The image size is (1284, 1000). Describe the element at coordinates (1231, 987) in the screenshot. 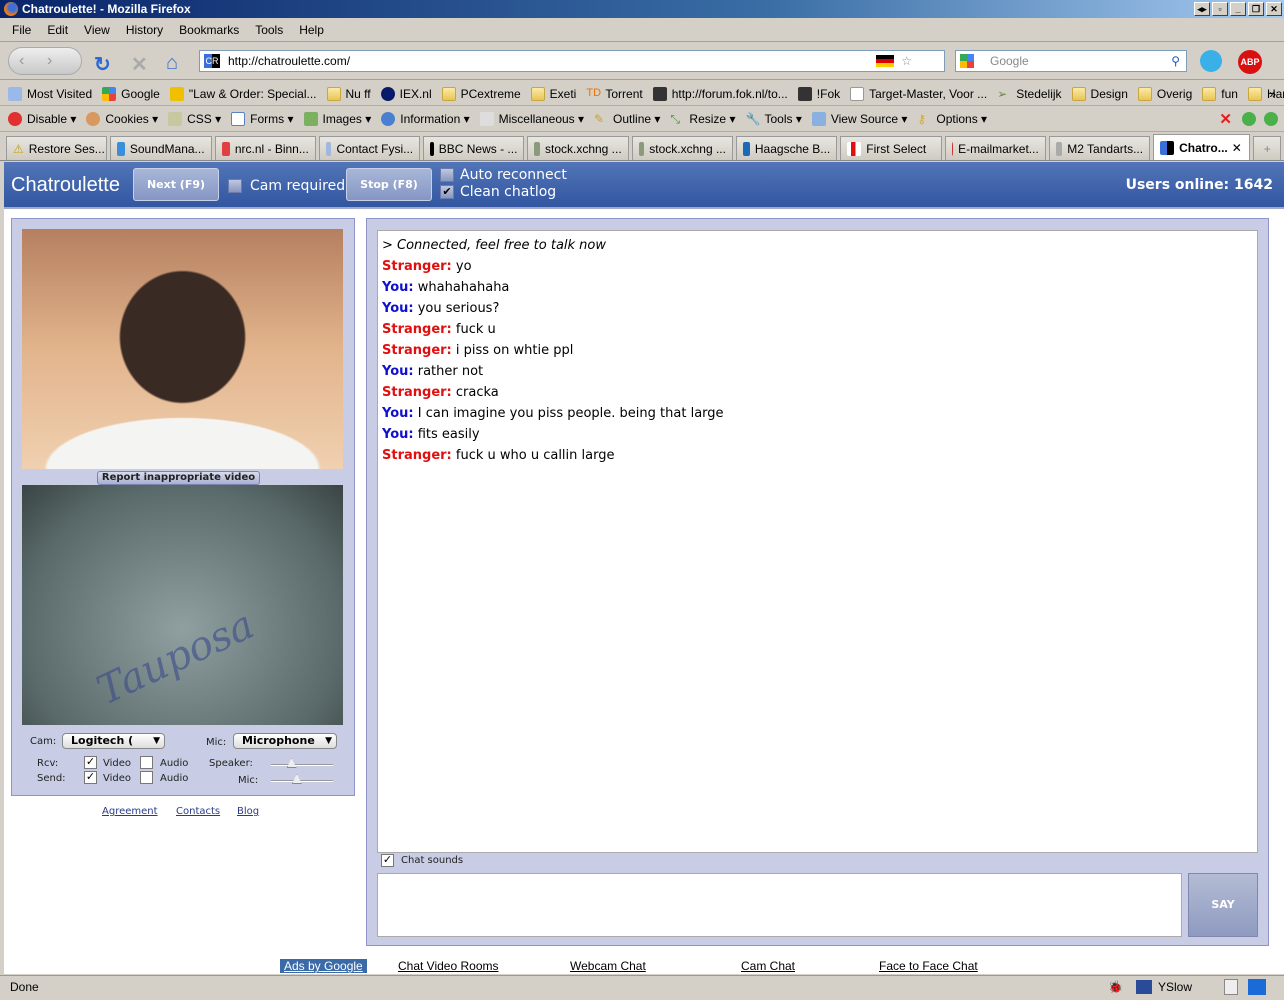

I see `s-addon-icon` at that location.